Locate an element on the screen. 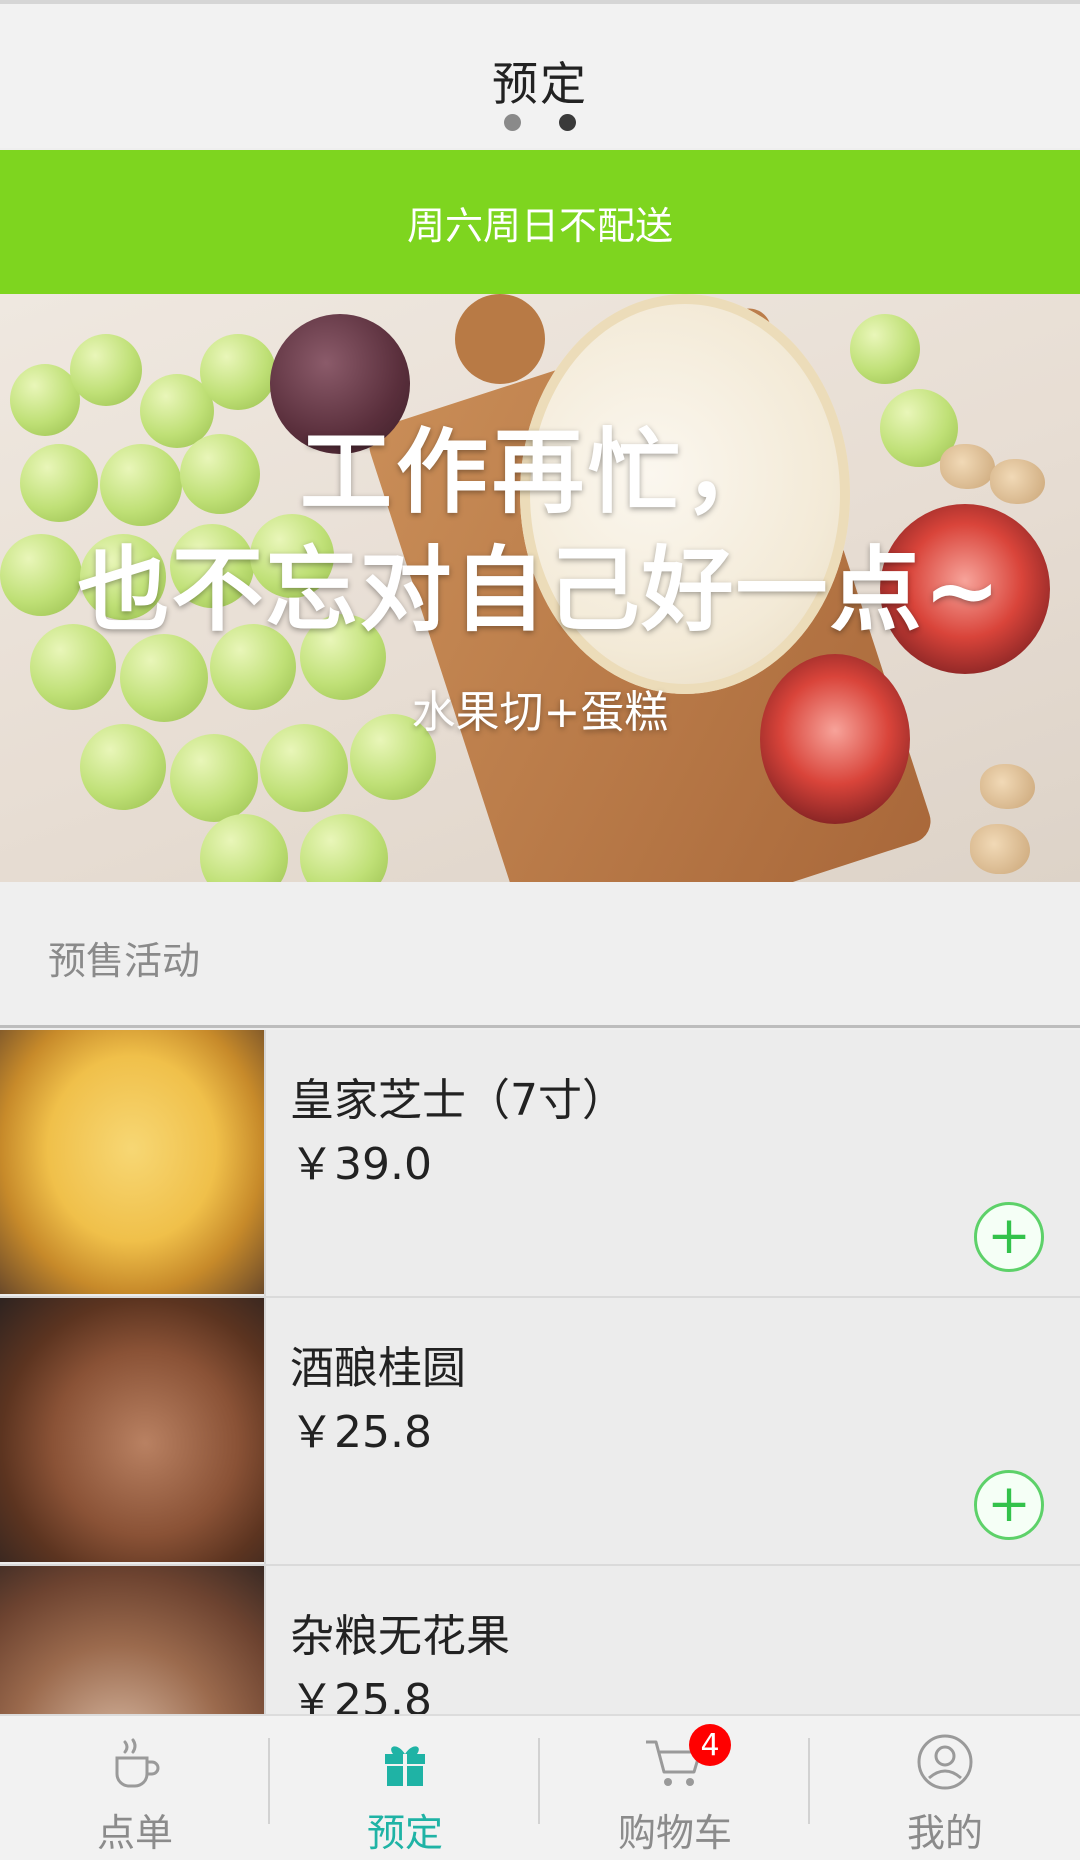  cart-count-badge: 4 is located at coordinates (710, 1745).